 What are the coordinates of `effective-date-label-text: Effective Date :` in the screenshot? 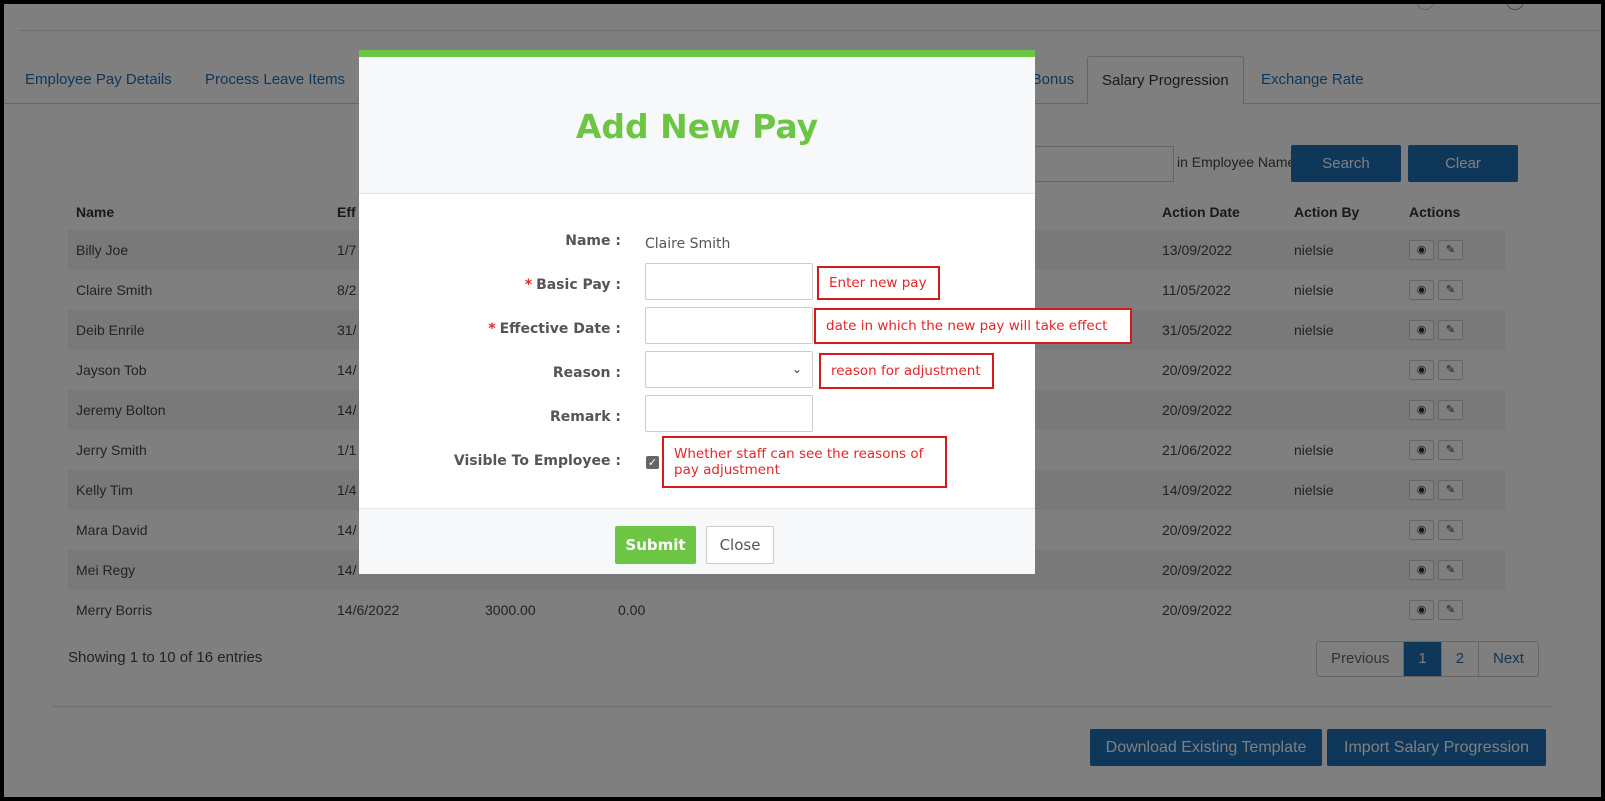 It's located at (560, 329).